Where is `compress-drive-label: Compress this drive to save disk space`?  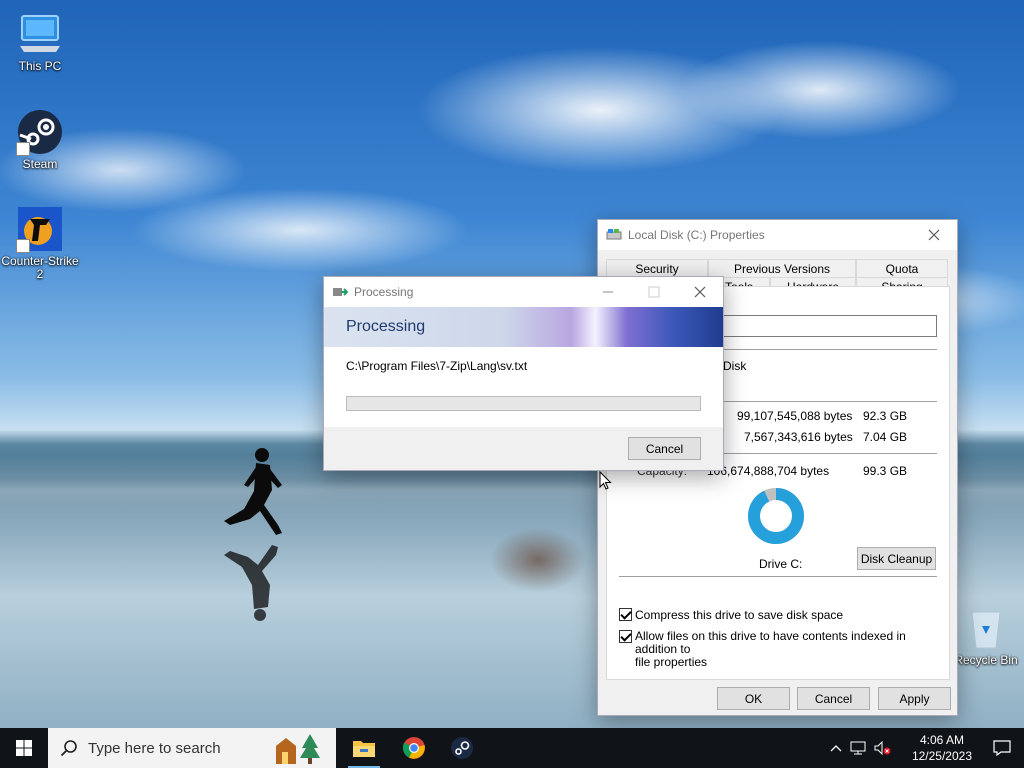
compress-drive-label: Compress this drive to save disk space is located at coordinates (739, 615).